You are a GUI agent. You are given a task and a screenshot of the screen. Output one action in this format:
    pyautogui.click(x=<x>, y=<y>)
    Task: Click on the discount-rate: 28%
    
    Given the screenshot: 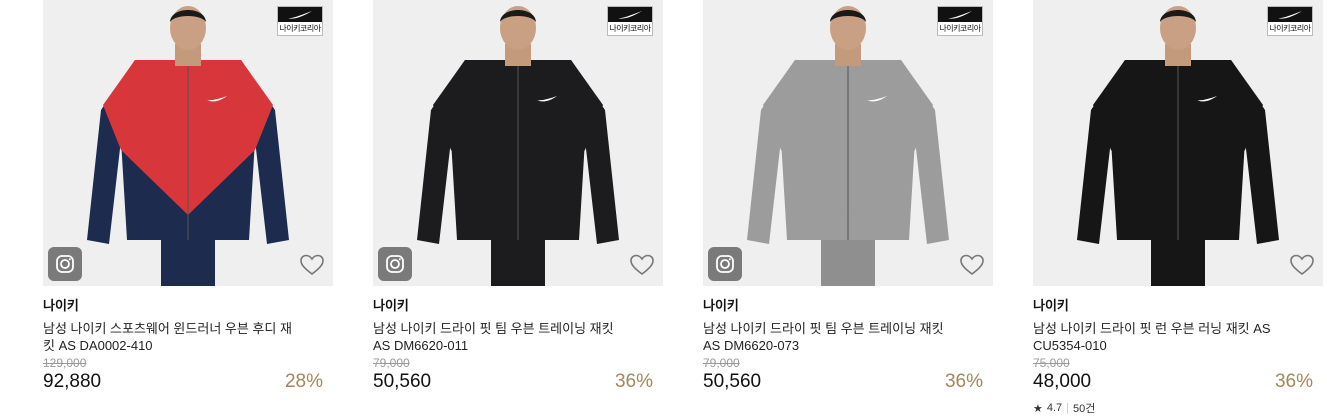 What is the action you would take?
    pyautogui.click(x=303, y=381)
    